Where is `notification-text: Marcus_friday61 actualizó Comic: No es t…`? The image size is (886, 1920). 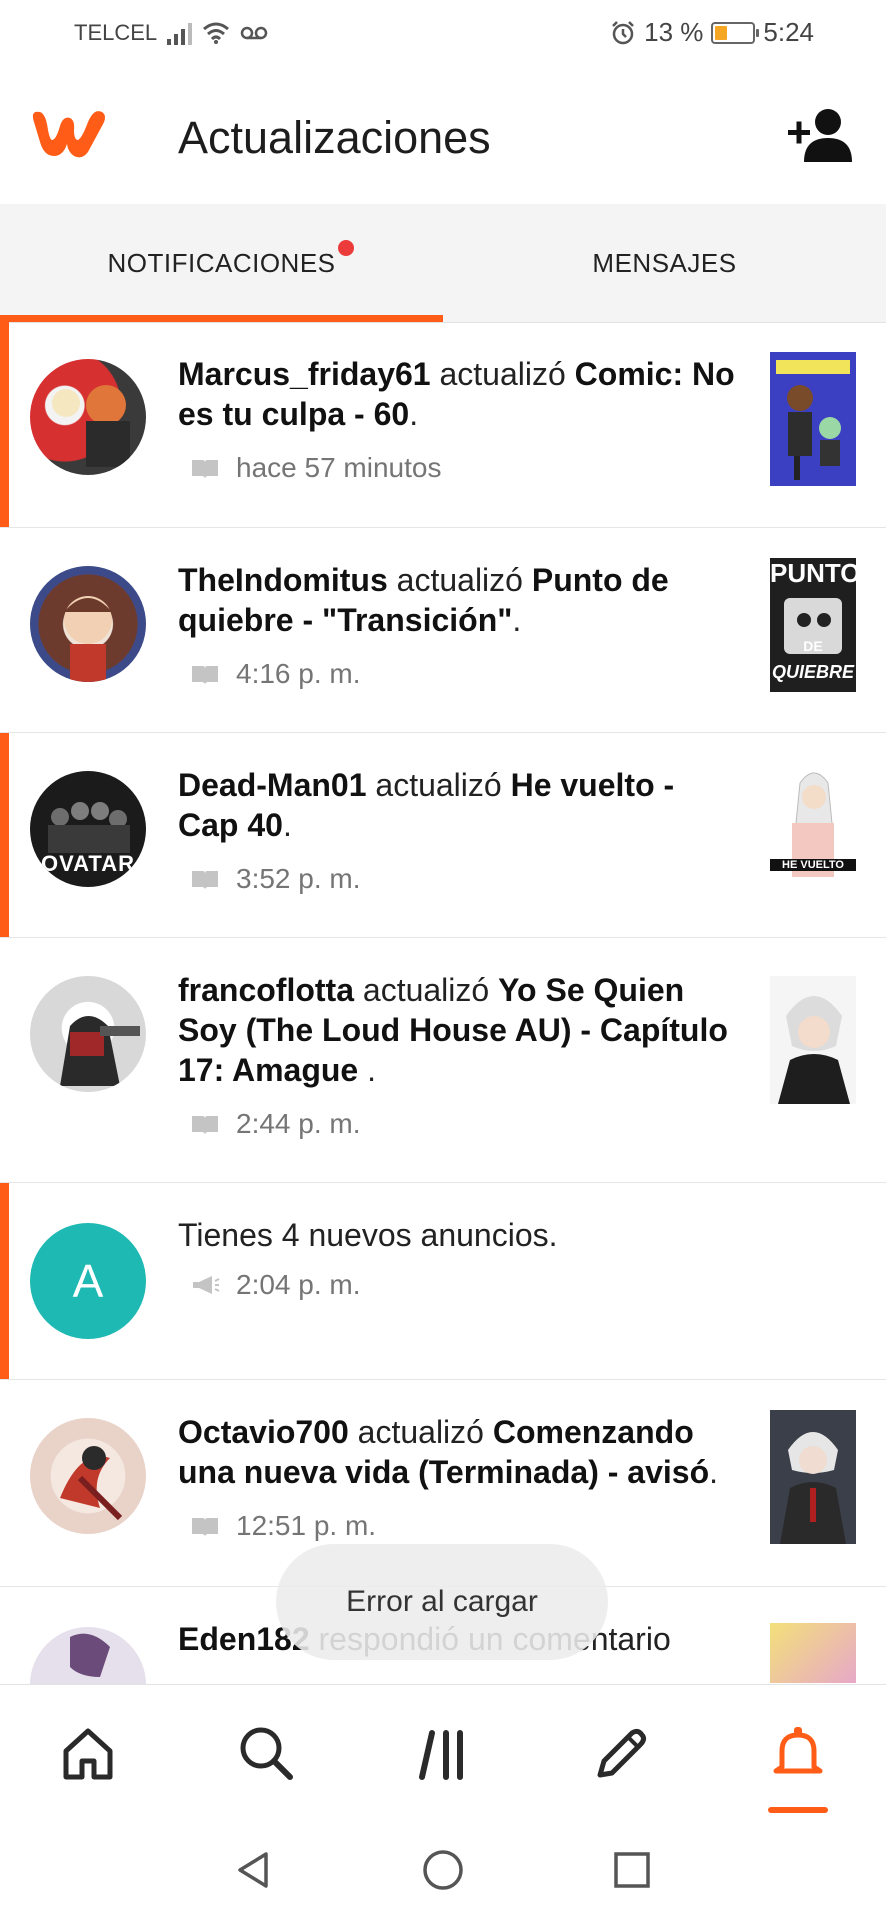 notification-text: Marcus_friday61 actualizó Comic: No es t… is located at coordinates (456, 394).